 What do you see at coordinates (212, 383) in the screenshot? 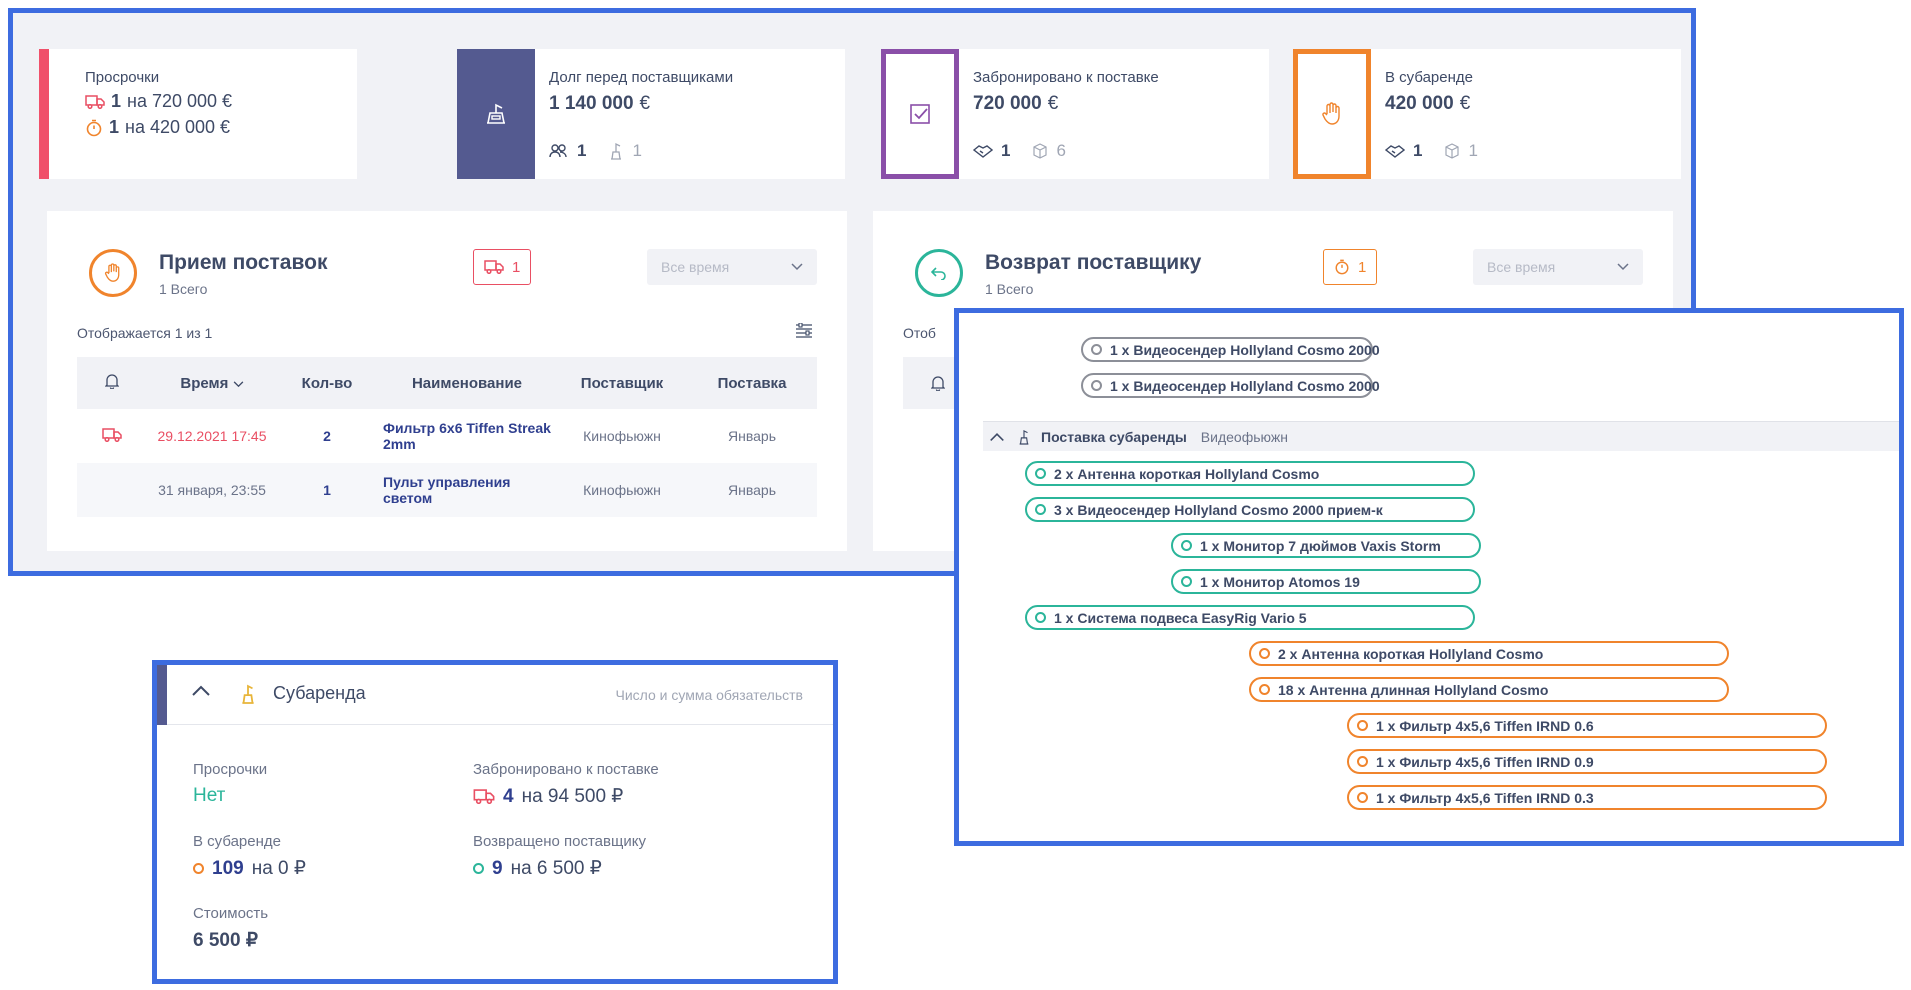
I see `col-time: Время` at bounding box center [212, 383].